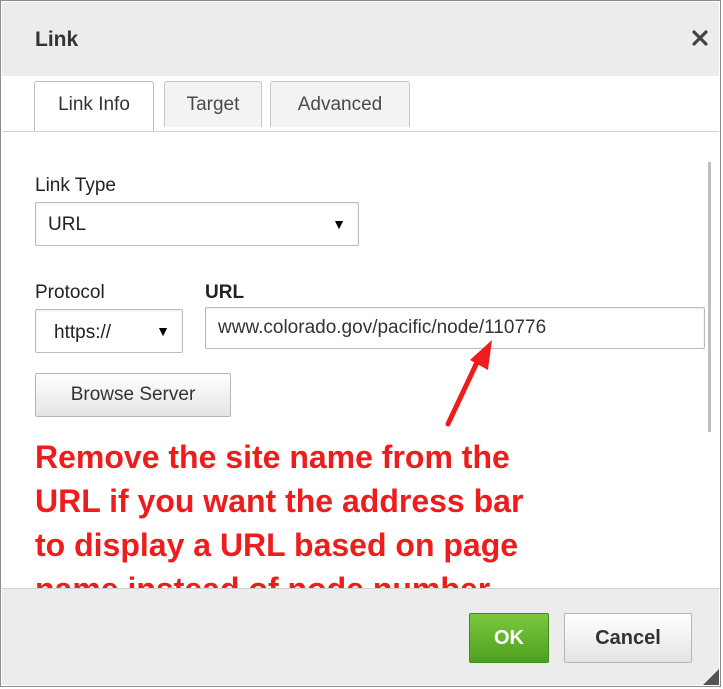  I want to click on annotation-line: to display a URL based on page, so click(277, 545).